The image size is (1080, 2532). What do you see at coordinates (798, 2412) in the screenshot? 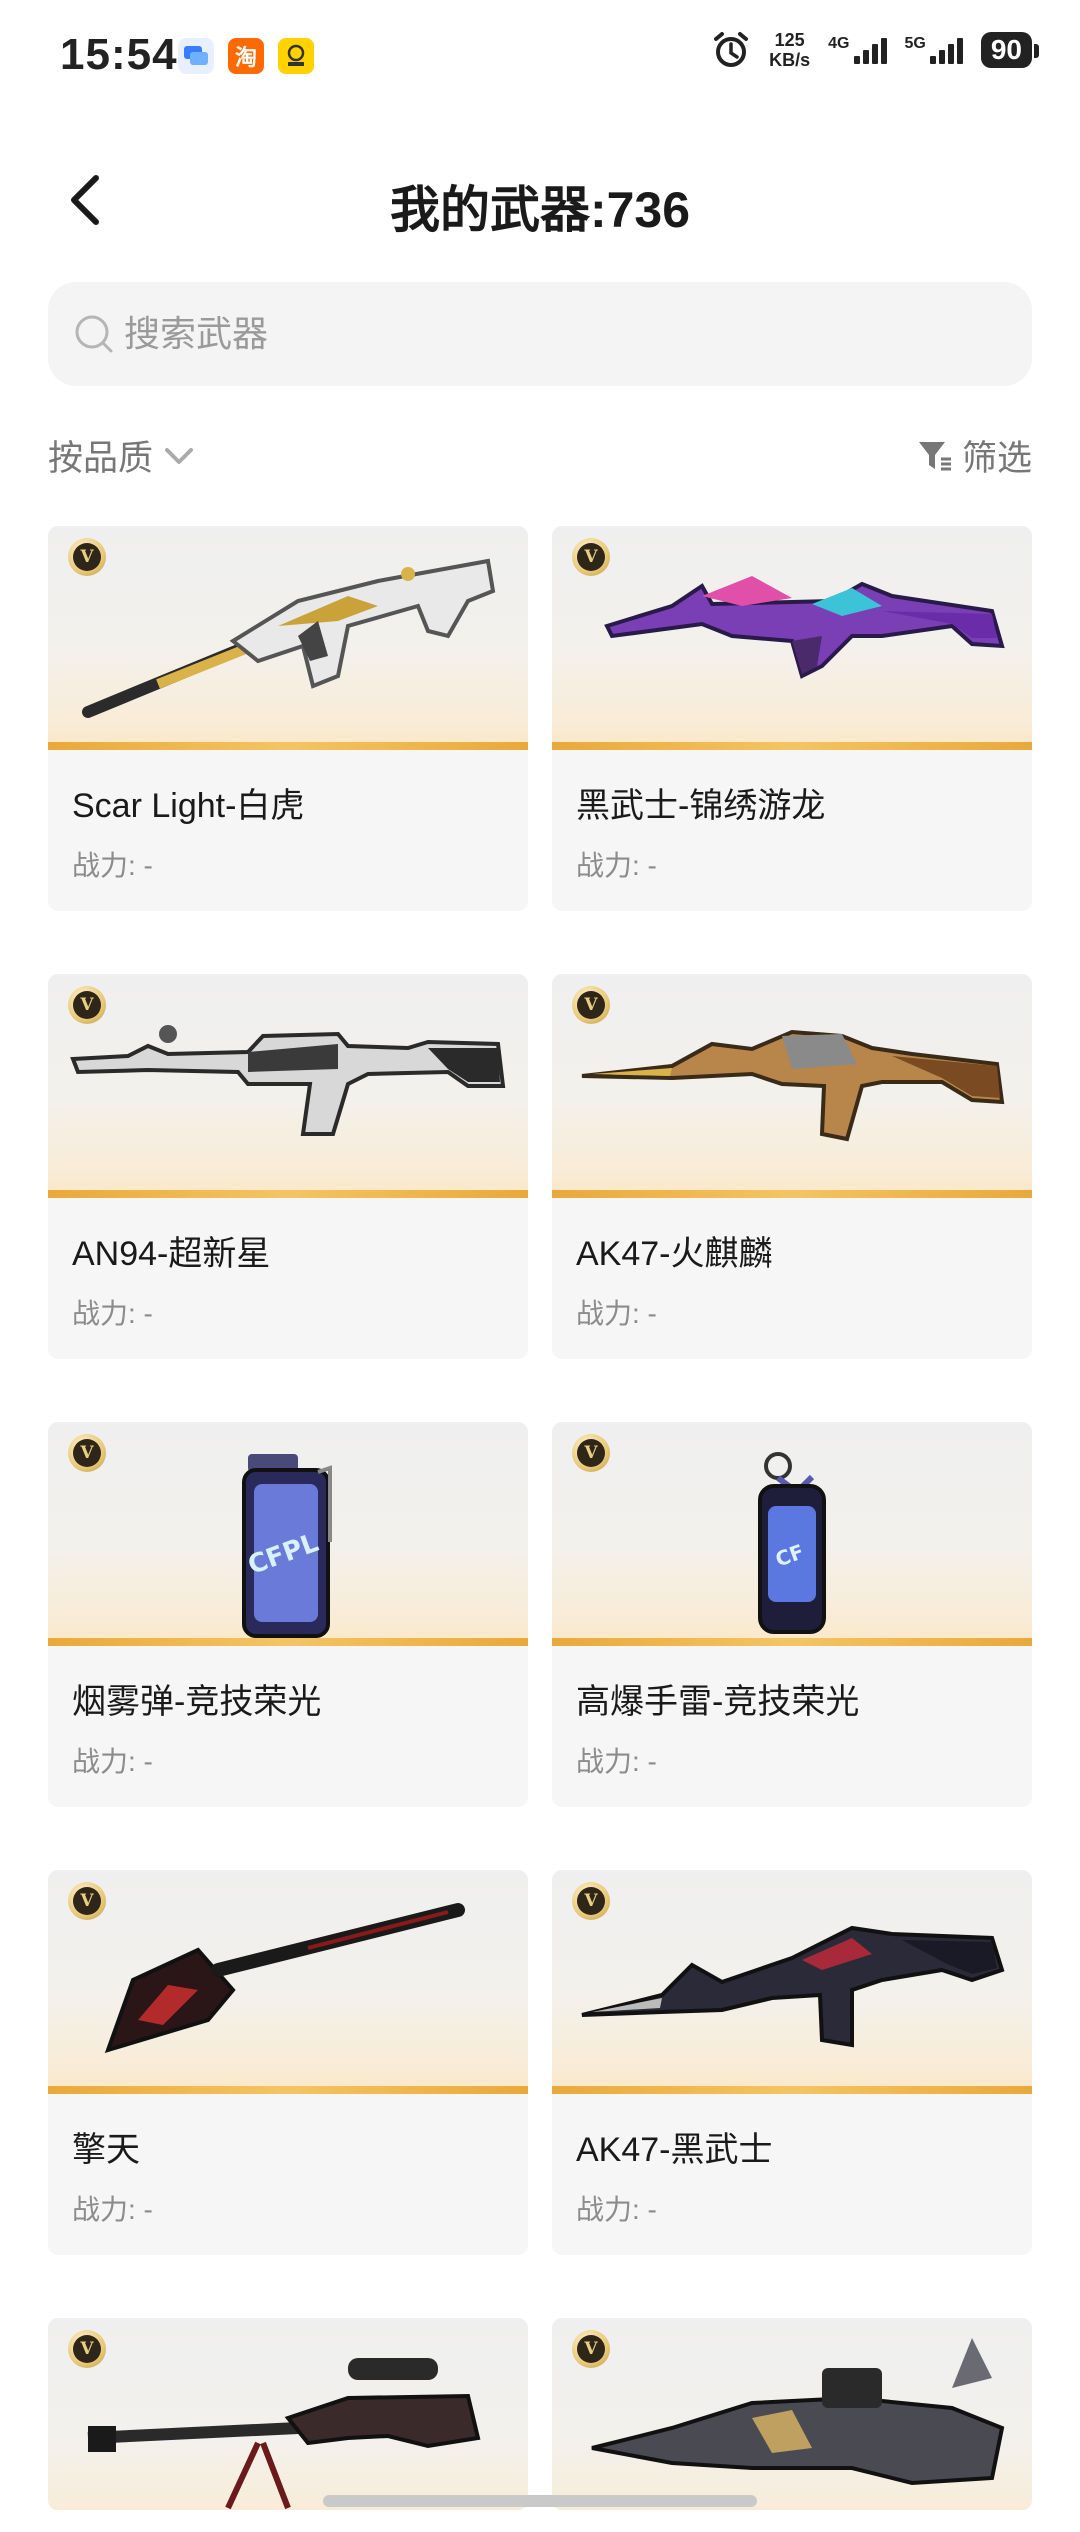
I see `dragon-gun-icon` at bounding box center [798, 2412].